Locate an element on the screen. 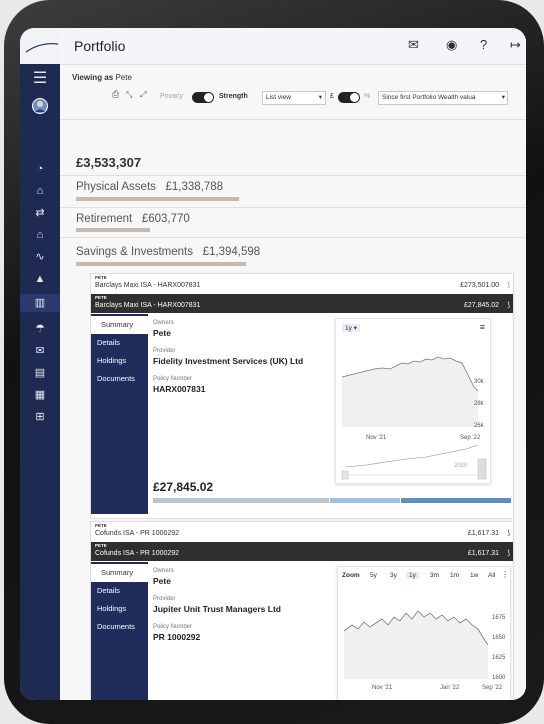 This screenshot has height=724, width=544. privacy-toggle is located at coordinates (203, 97).